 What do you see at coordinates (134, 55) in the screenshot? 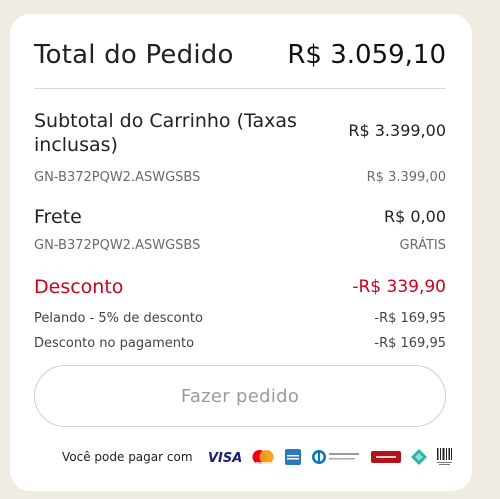
I see `total-label: Total do Pedido` at bounding box center [134, 55].